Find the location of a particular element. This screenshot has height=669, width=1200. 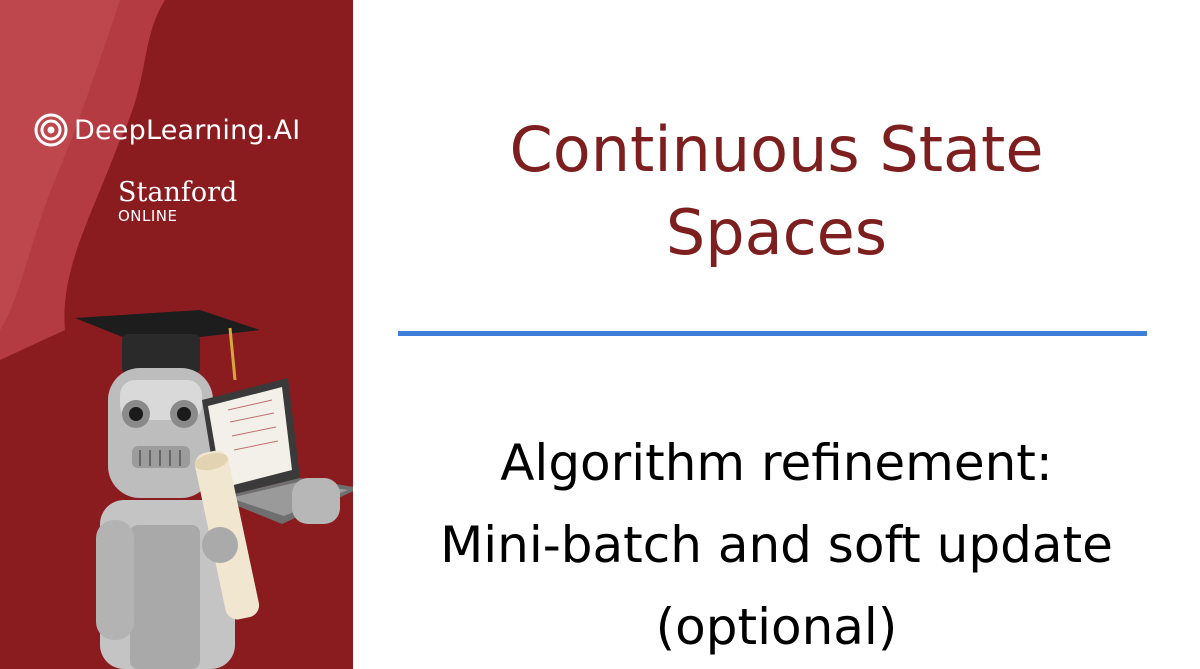

title-divider is located at coordinates (772, 333).